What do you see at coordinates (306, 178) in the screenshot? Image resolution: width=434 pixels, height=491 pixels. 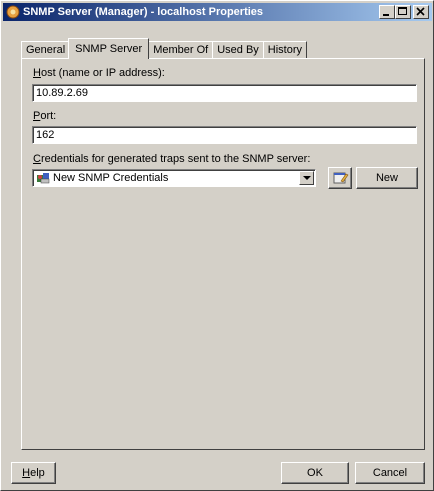 I see `chevron-down-icon` at bounding box center [306, 178].